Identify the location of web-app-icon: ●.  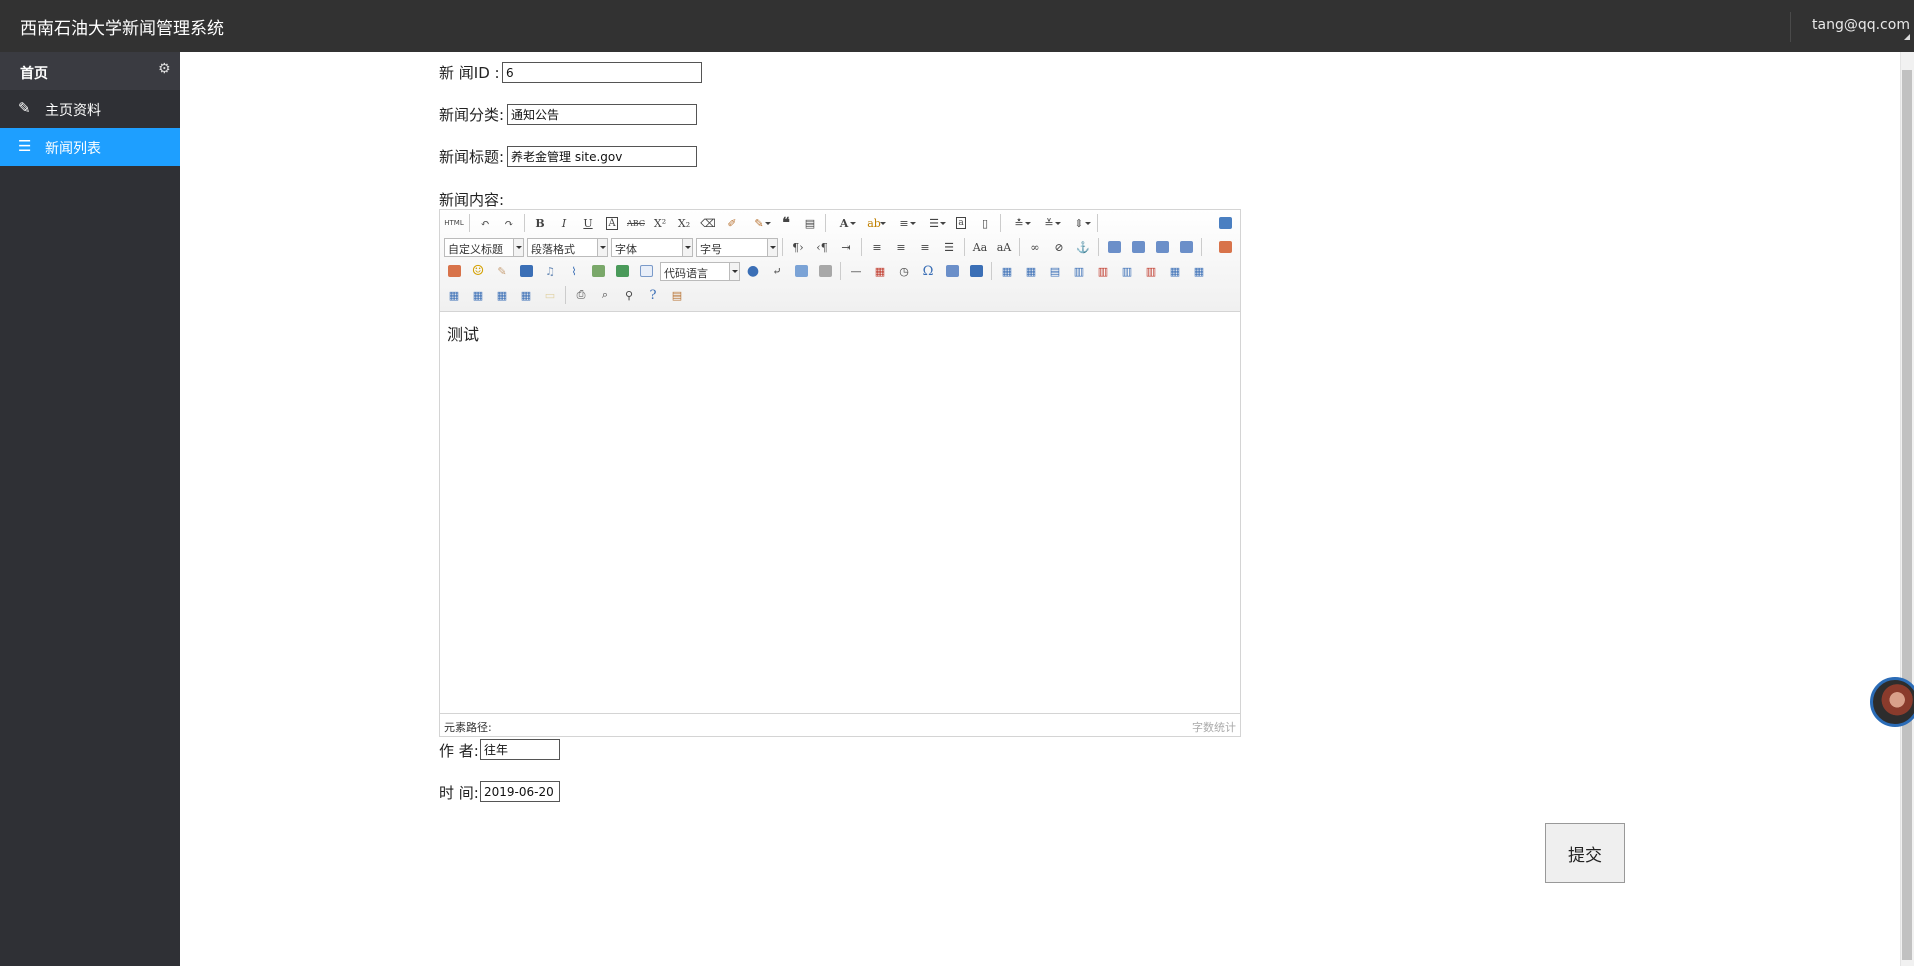
(753, 271).